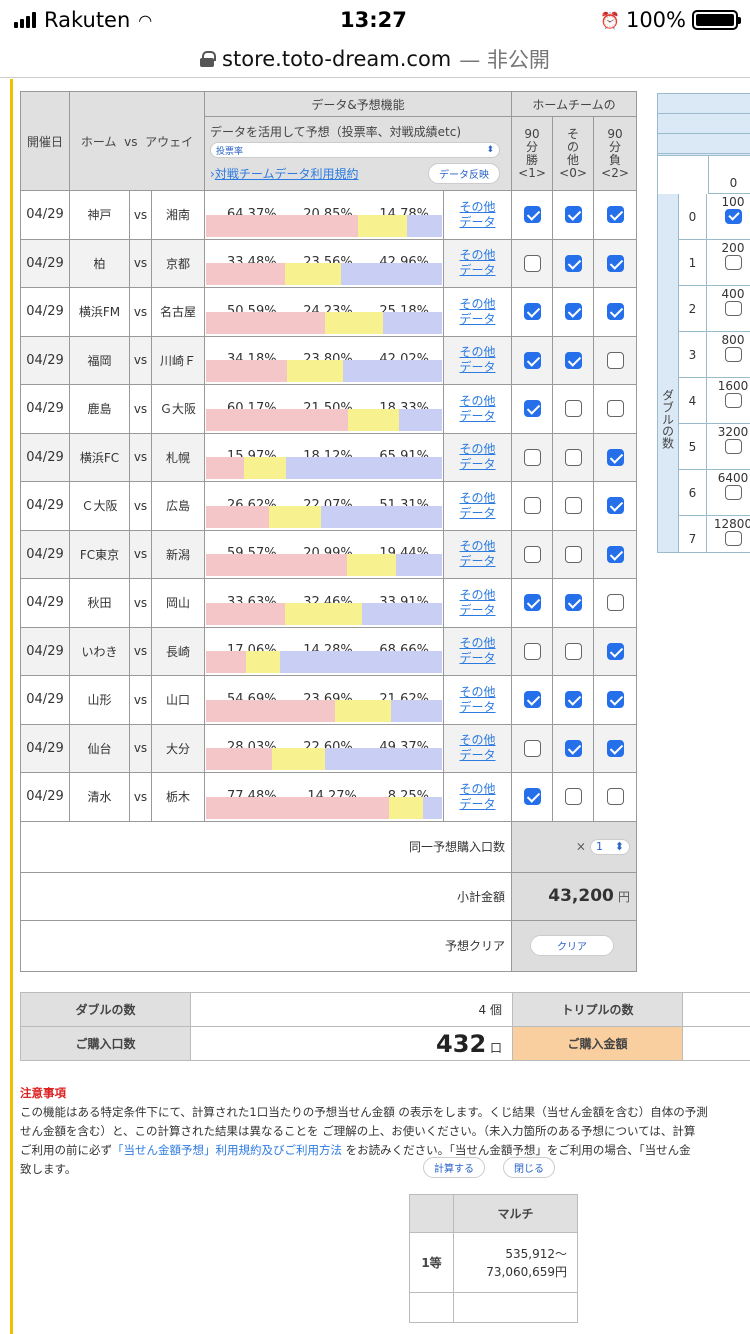  I want to click on data-reflect-button: データ反映, so click(464, 173).